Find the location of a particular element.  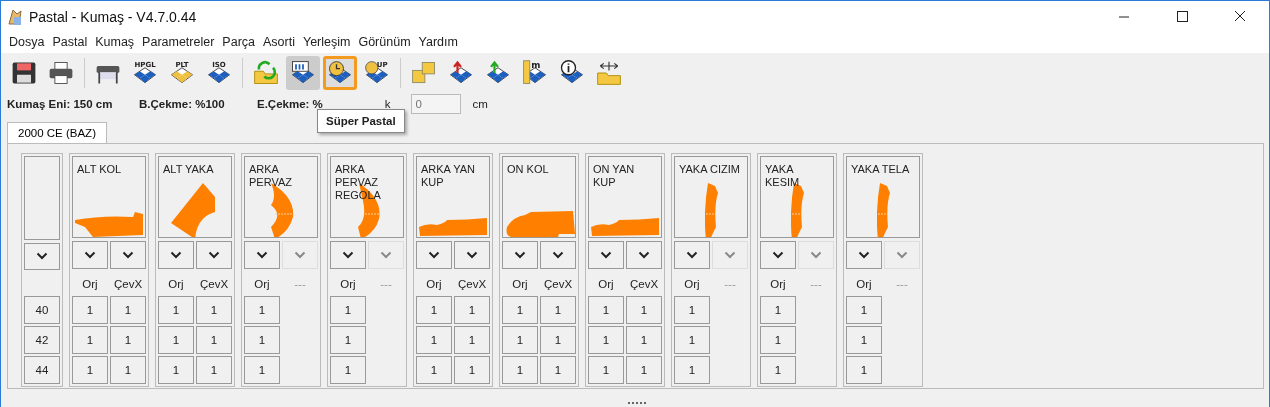

menu-item: Pastal is located at coordinates (70, 42).